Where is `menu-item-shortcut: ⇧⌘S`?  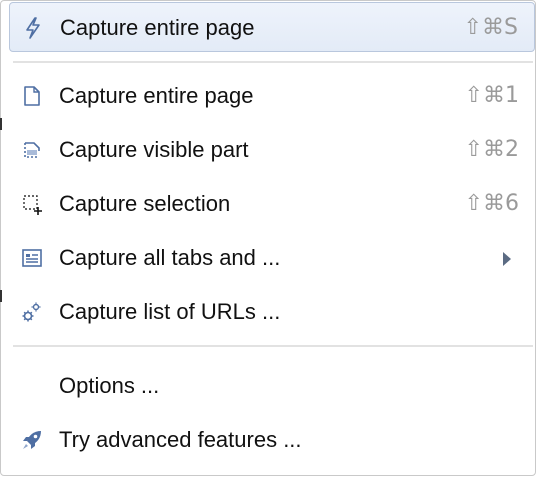 menu-item-shortcut: ⇧⌘S is located at coordinates (490, 27).